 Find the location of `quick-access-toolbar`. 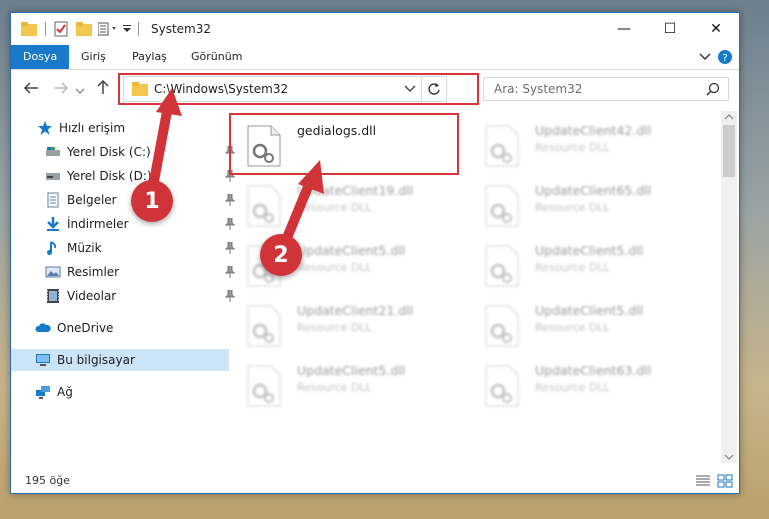

quick-access-toolbar is located at coordinates (83, 29).